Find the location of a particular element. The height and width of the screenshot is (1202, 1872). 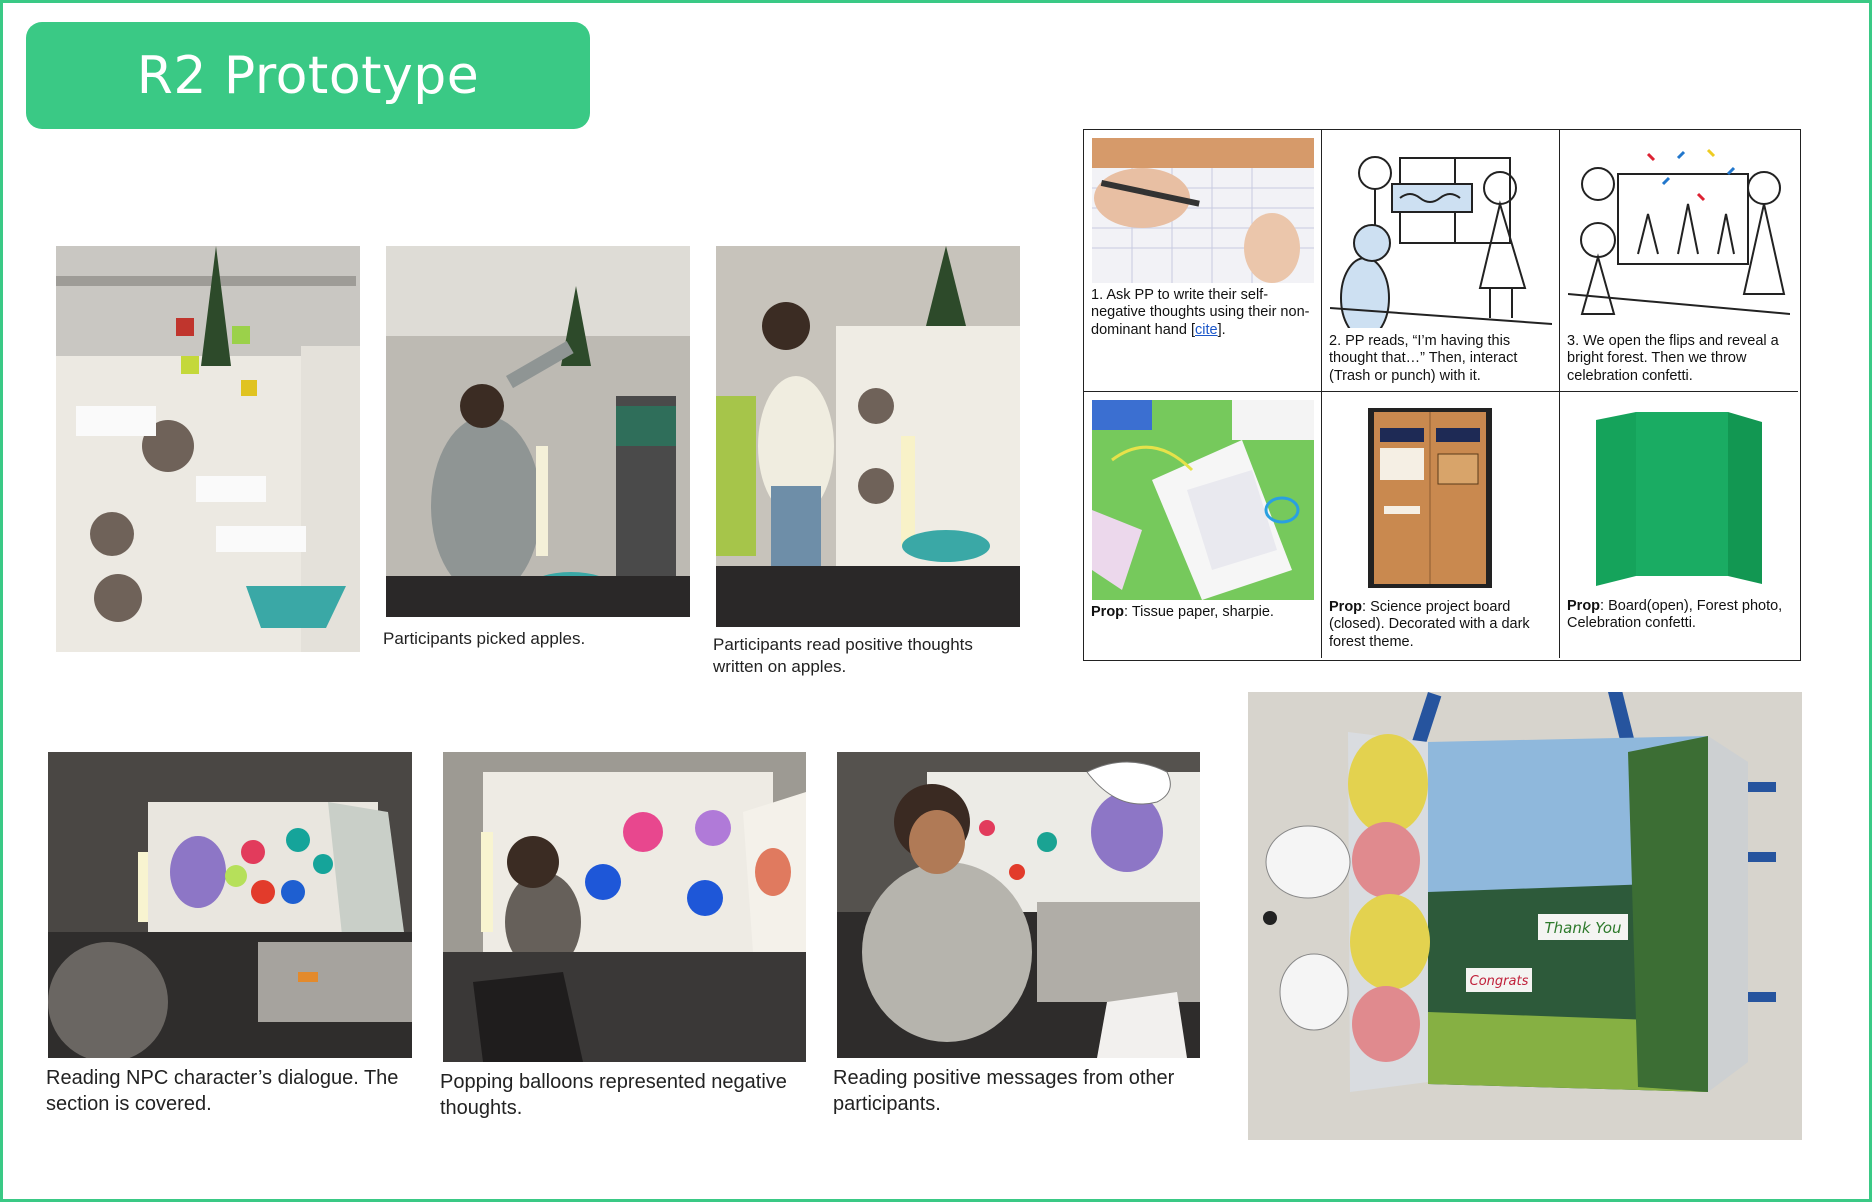

photo-green-board is located at coordinates (1678, 498).